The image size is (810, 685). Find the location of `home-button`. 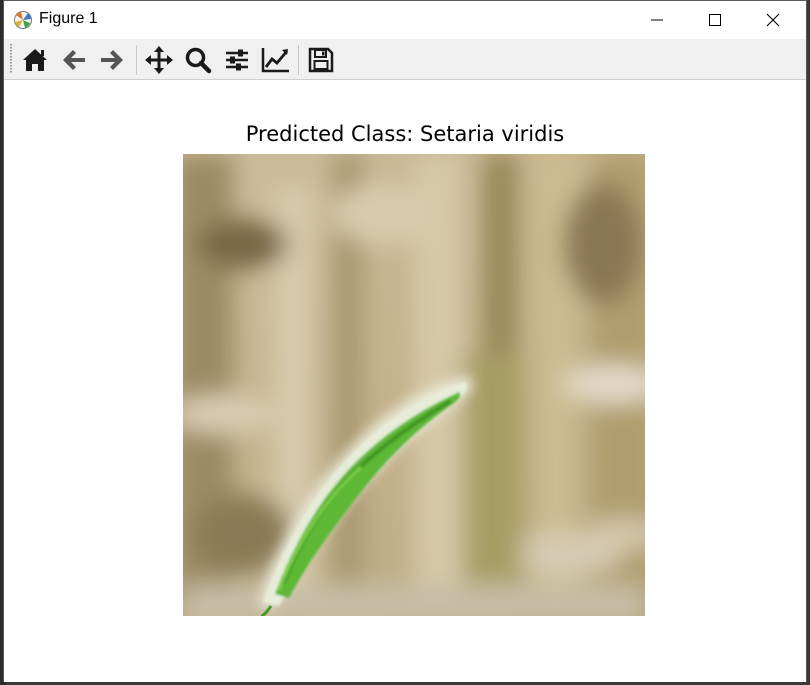

home-button is located at coordinates (35, 60).